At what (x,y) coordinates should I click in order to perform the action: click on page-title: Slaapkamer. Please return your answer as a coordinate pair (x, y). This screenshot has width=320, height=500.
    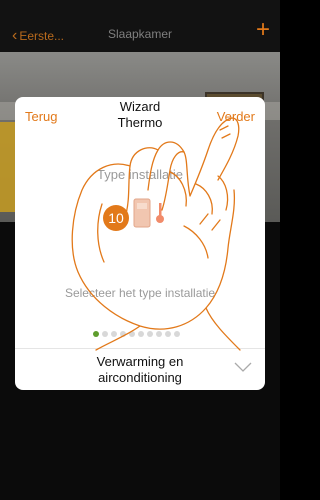
    Looking at the image, I should click on (140, 34).